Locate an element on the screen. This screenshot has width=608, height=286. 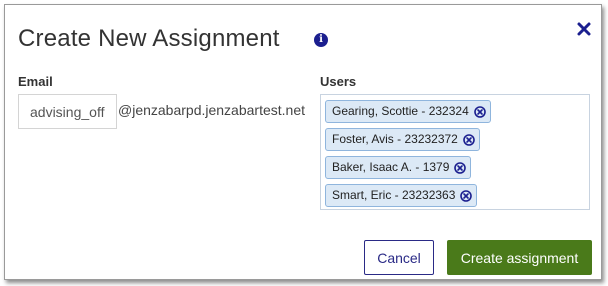
user-tag: Smart, Eric - 23232363 is located at coordinates (401, 195).